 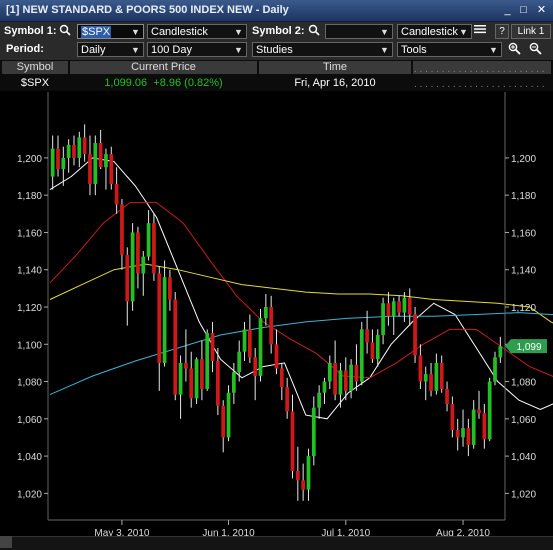 I want to click on x-tick-label: Jul 1, 2010, so click(x=345, y=532).